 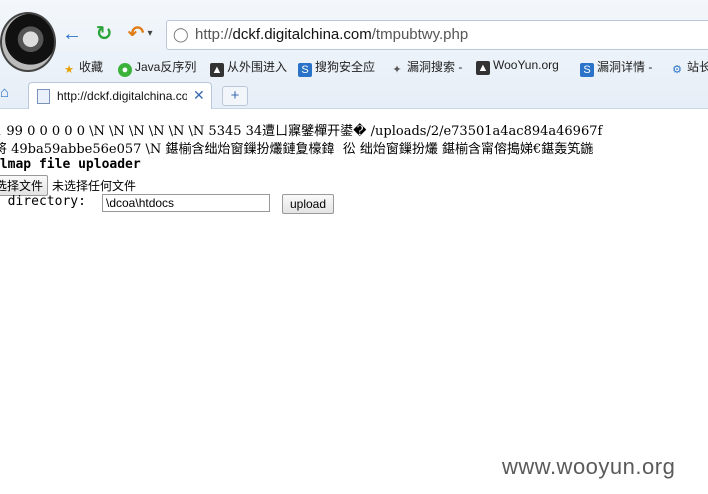 What do you see at coordinates (24, 185) in the screenshot?
I see `choose-file-button: 选择文件` at bounding box center [24, 185].